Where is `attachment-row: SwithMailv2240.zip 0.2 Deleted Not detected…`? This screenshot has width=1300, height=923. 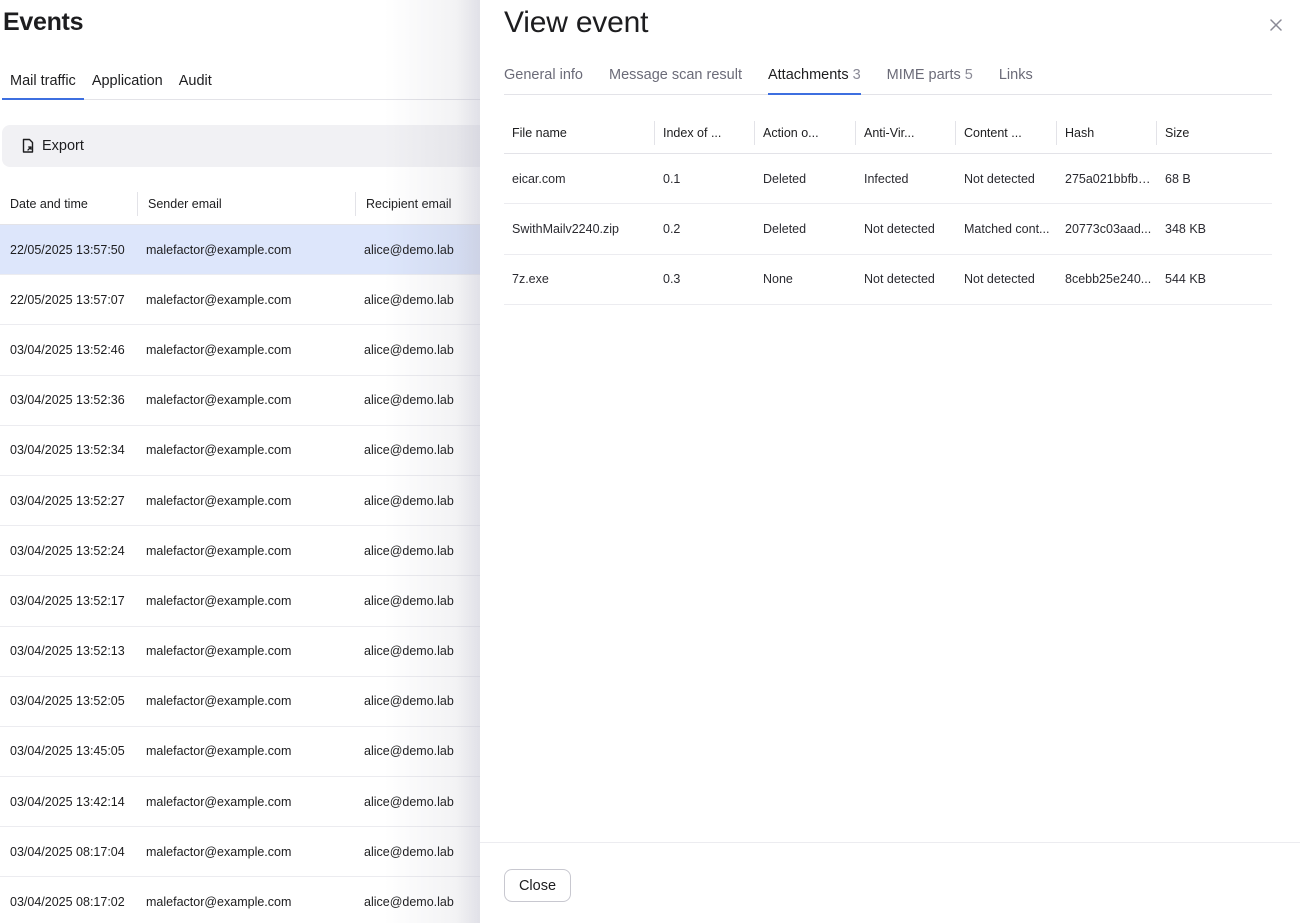 attachment-row: SwithMailv2240.zip 0.2 Deleted Not detected… is located at coordinates (888, 229).